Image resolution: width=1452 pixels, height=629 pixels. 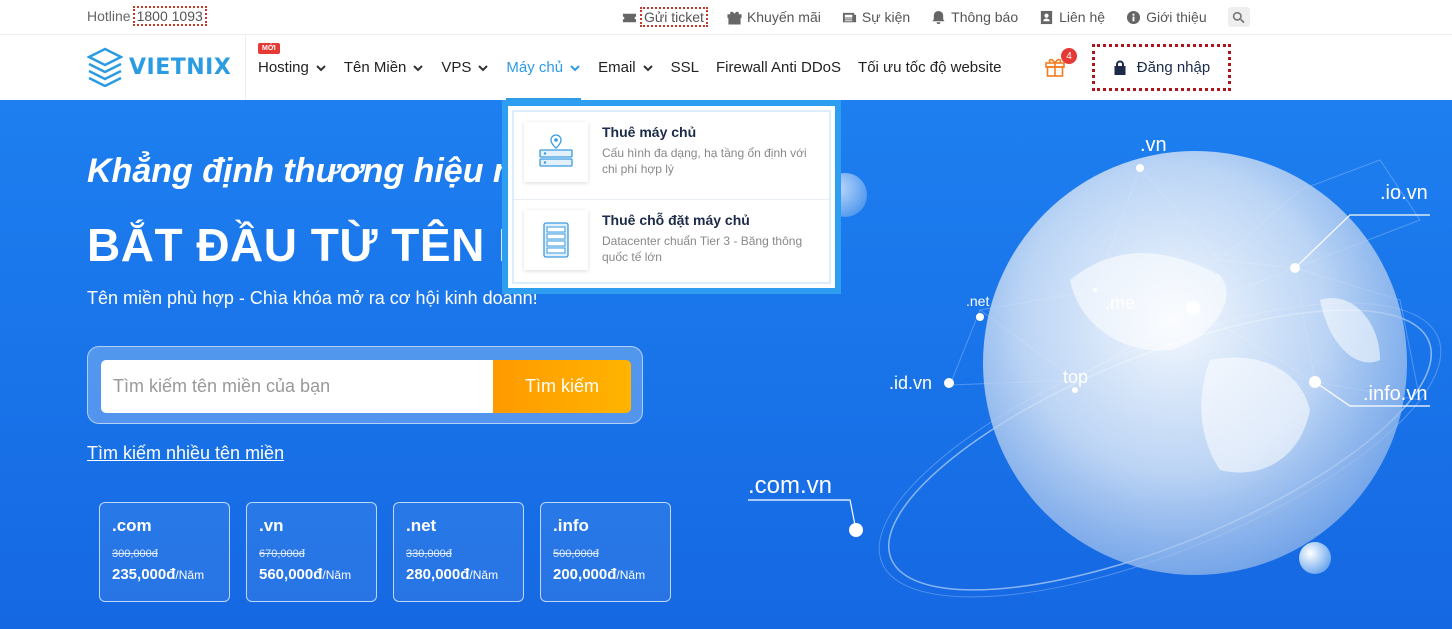 I want to click on nav-servers: Máy chủ, so click(x=543, y=67).